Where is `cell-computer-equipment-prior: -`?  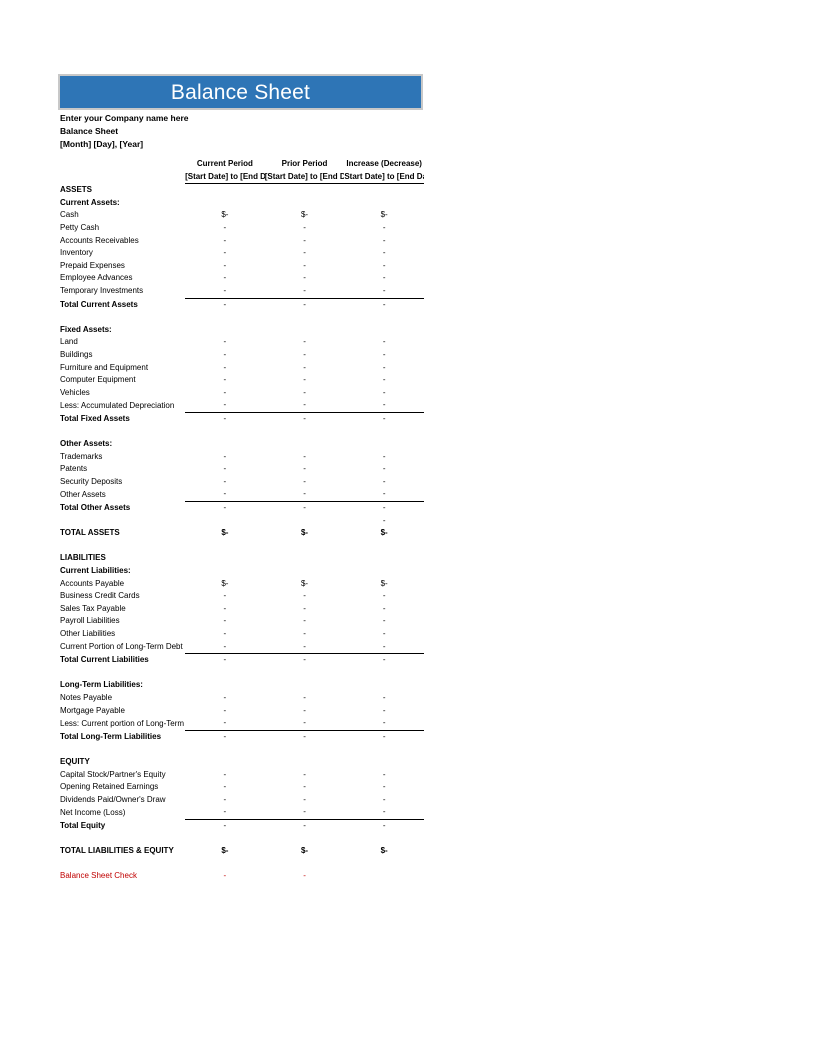
cell-computer-equipment-prior: - is located at coordinates (305, 380).